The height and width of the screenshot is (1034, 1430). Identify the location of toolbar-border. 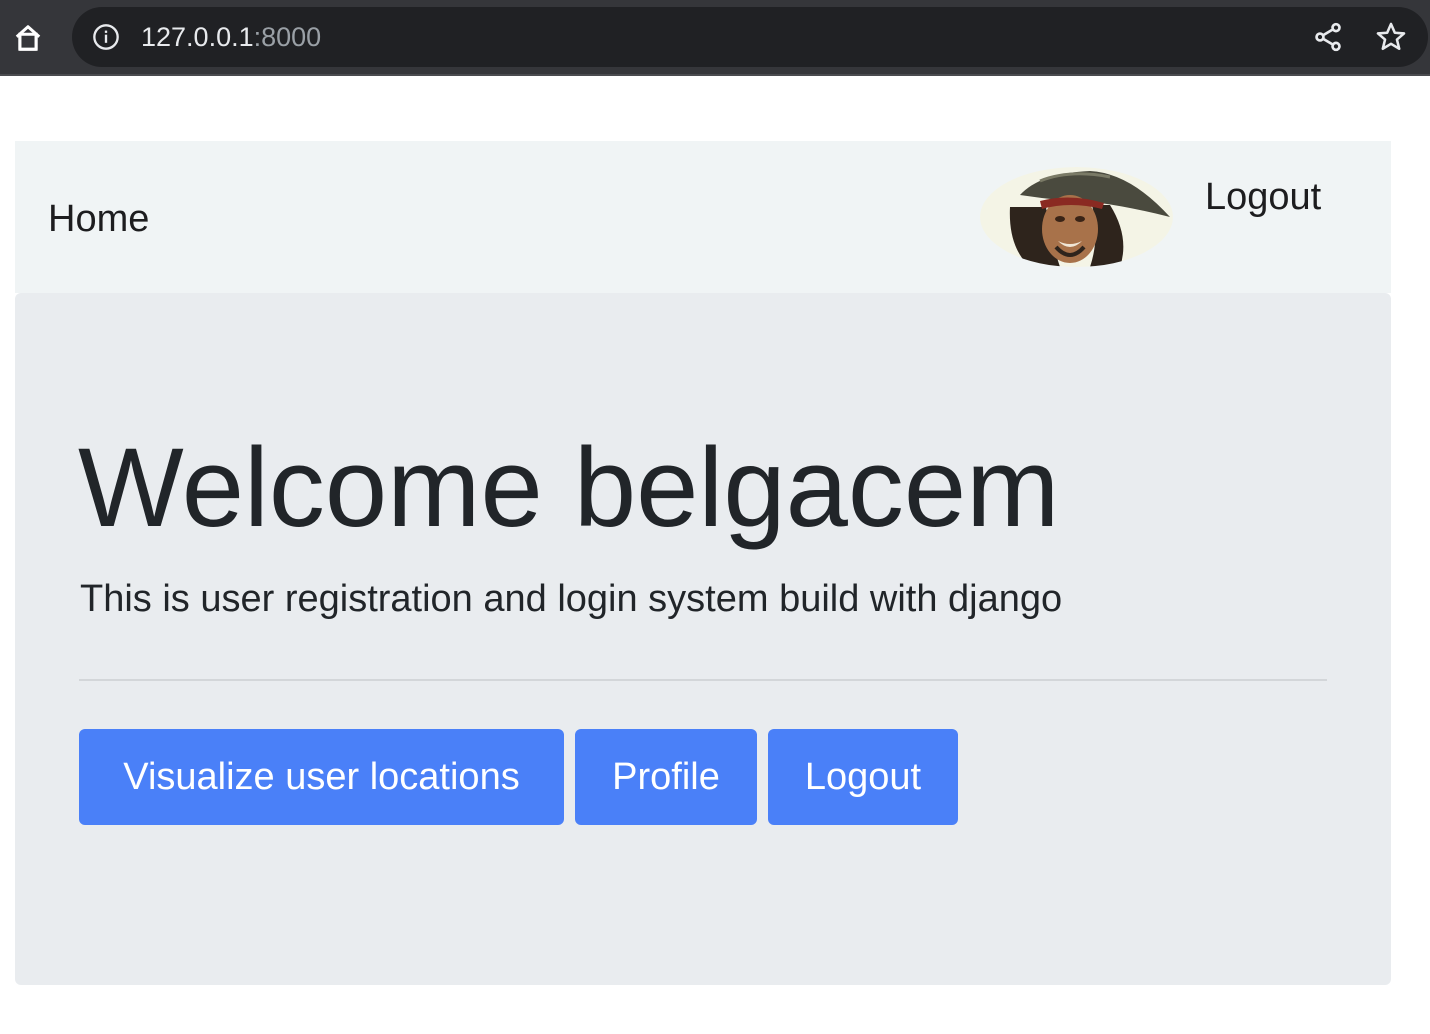
(715, 75).